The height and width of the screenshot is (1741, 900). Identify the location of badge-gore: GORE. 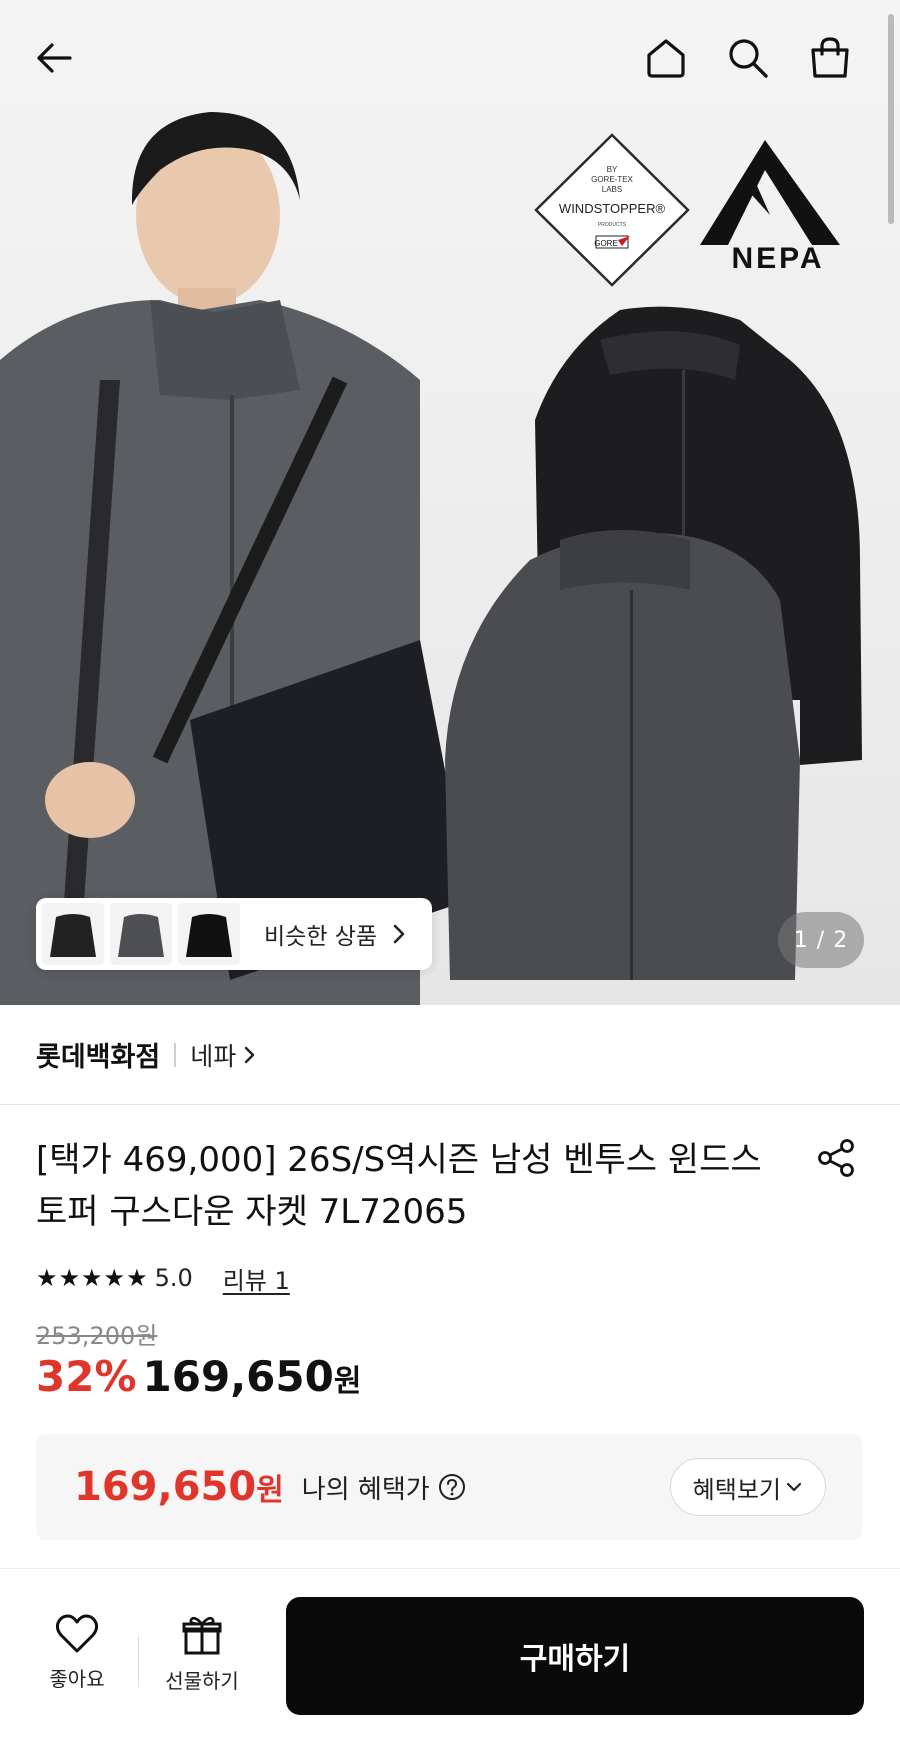
(606, 243).